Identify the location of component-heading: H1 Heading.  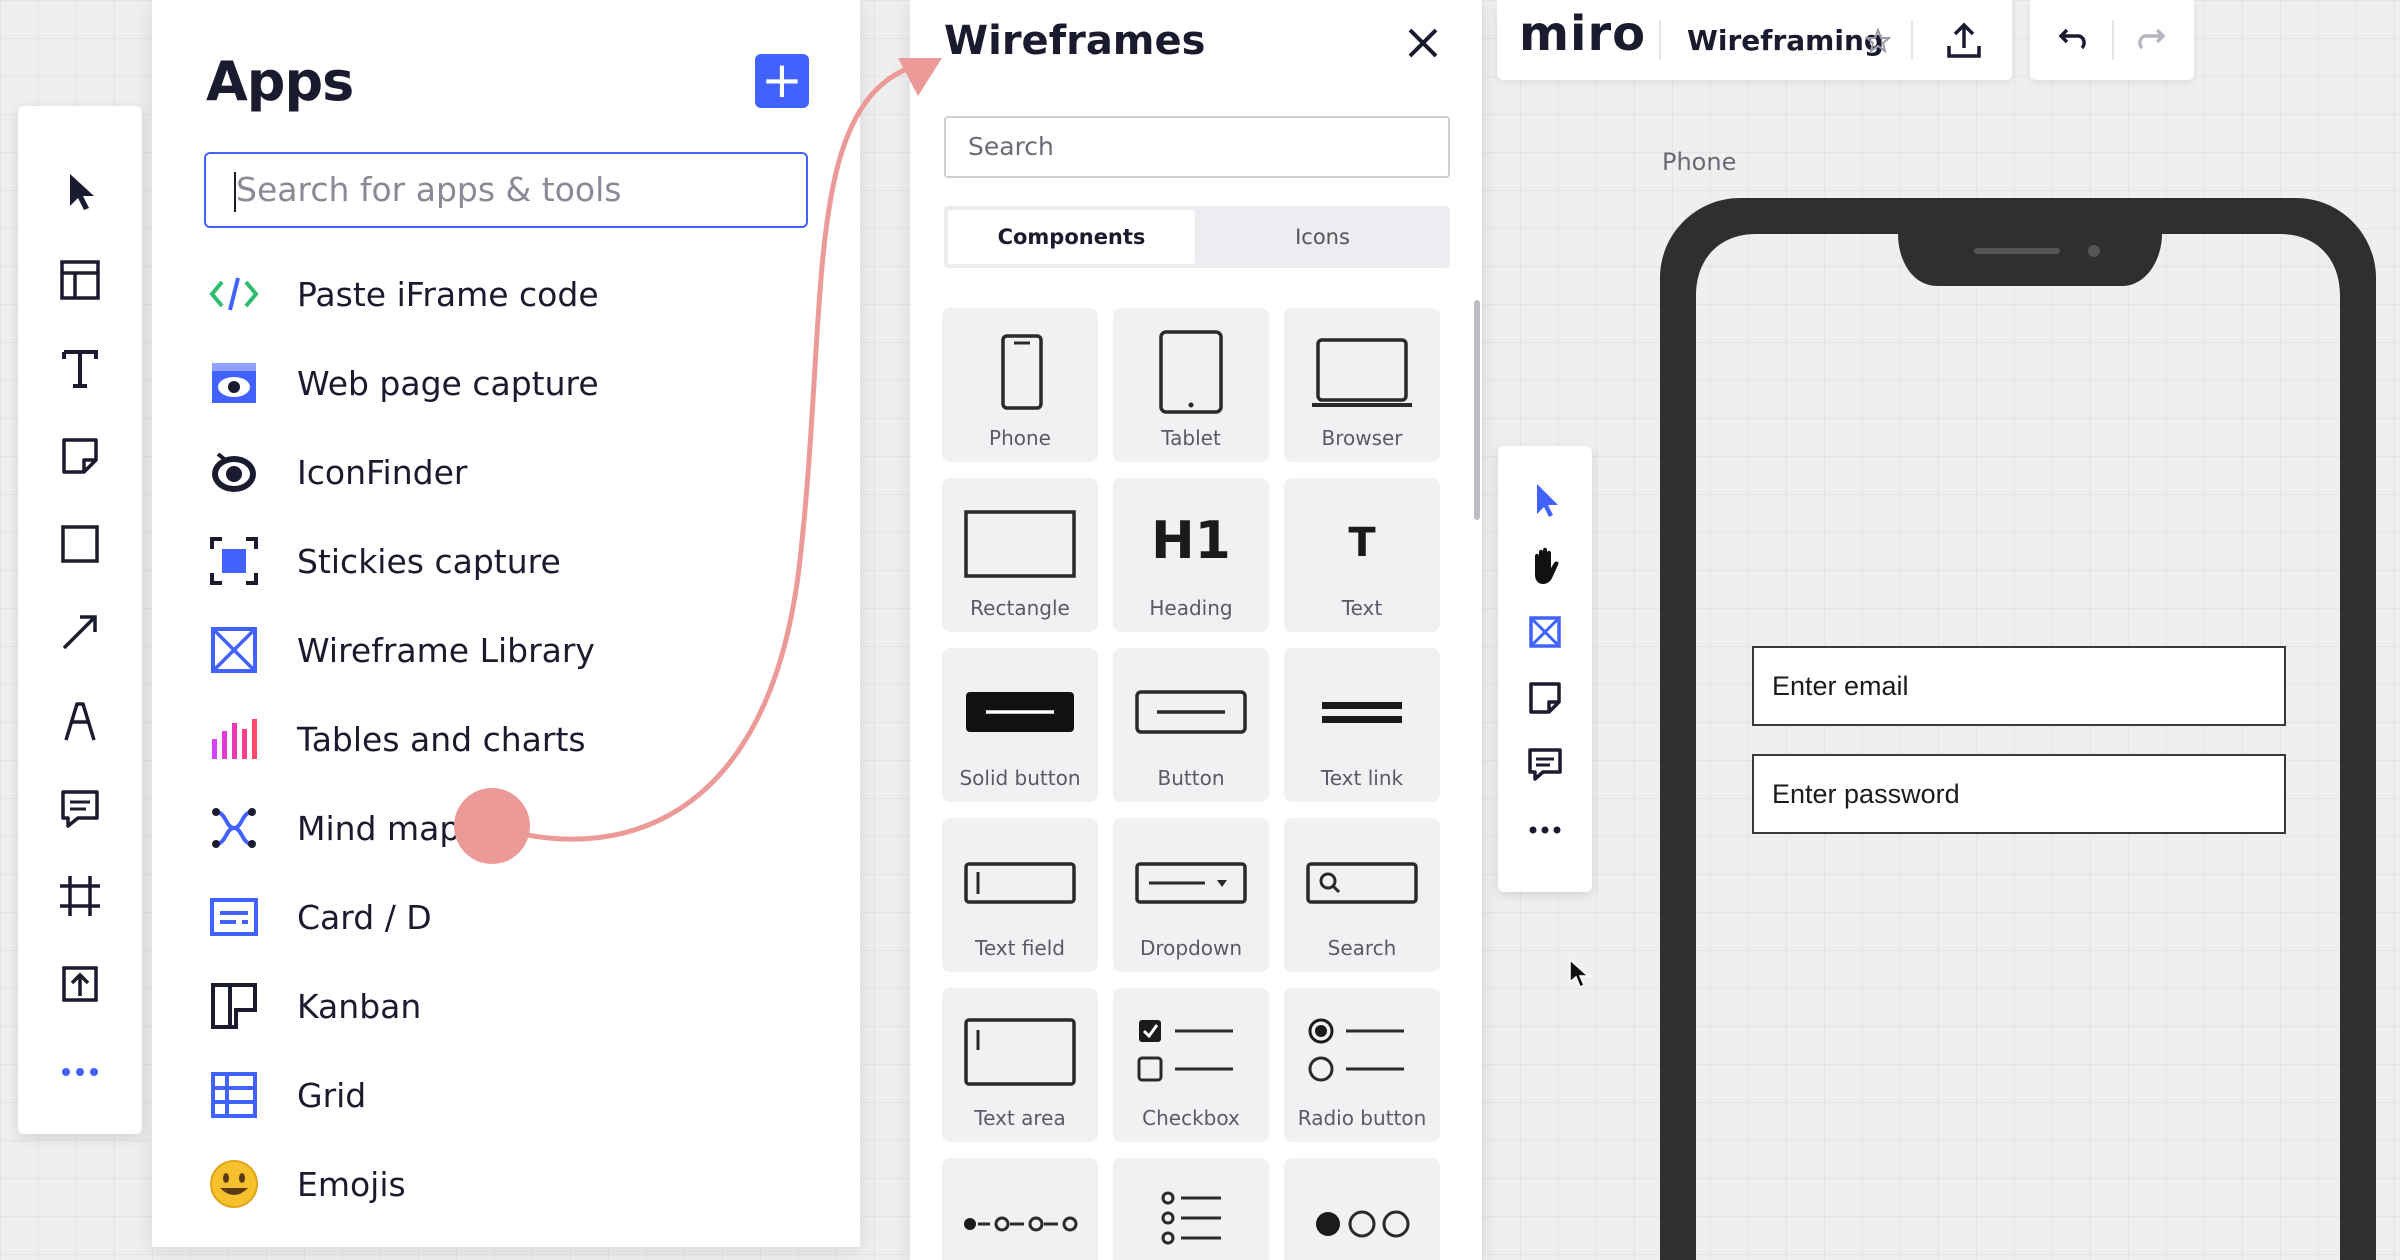
(1191, 555).